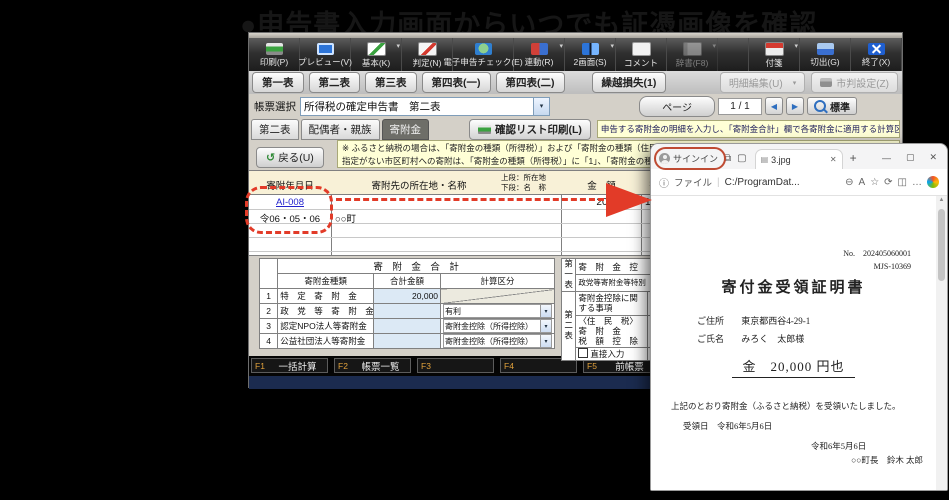 The image size is (949, 500). I want to click on tab-second-sheet: 第二表, so click(275, 129).